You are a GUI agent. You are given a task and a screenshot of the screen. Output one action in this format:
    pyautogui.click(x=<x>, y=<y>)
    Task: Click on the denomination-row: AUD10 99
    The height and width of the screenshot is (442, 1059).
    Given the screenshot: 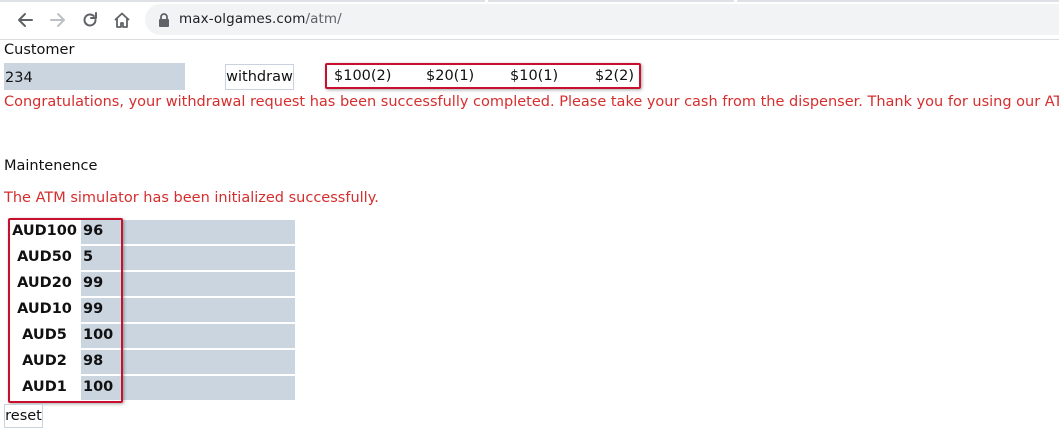 What is the action you would take?
    pyautogui.click(x=151, y=310)
    